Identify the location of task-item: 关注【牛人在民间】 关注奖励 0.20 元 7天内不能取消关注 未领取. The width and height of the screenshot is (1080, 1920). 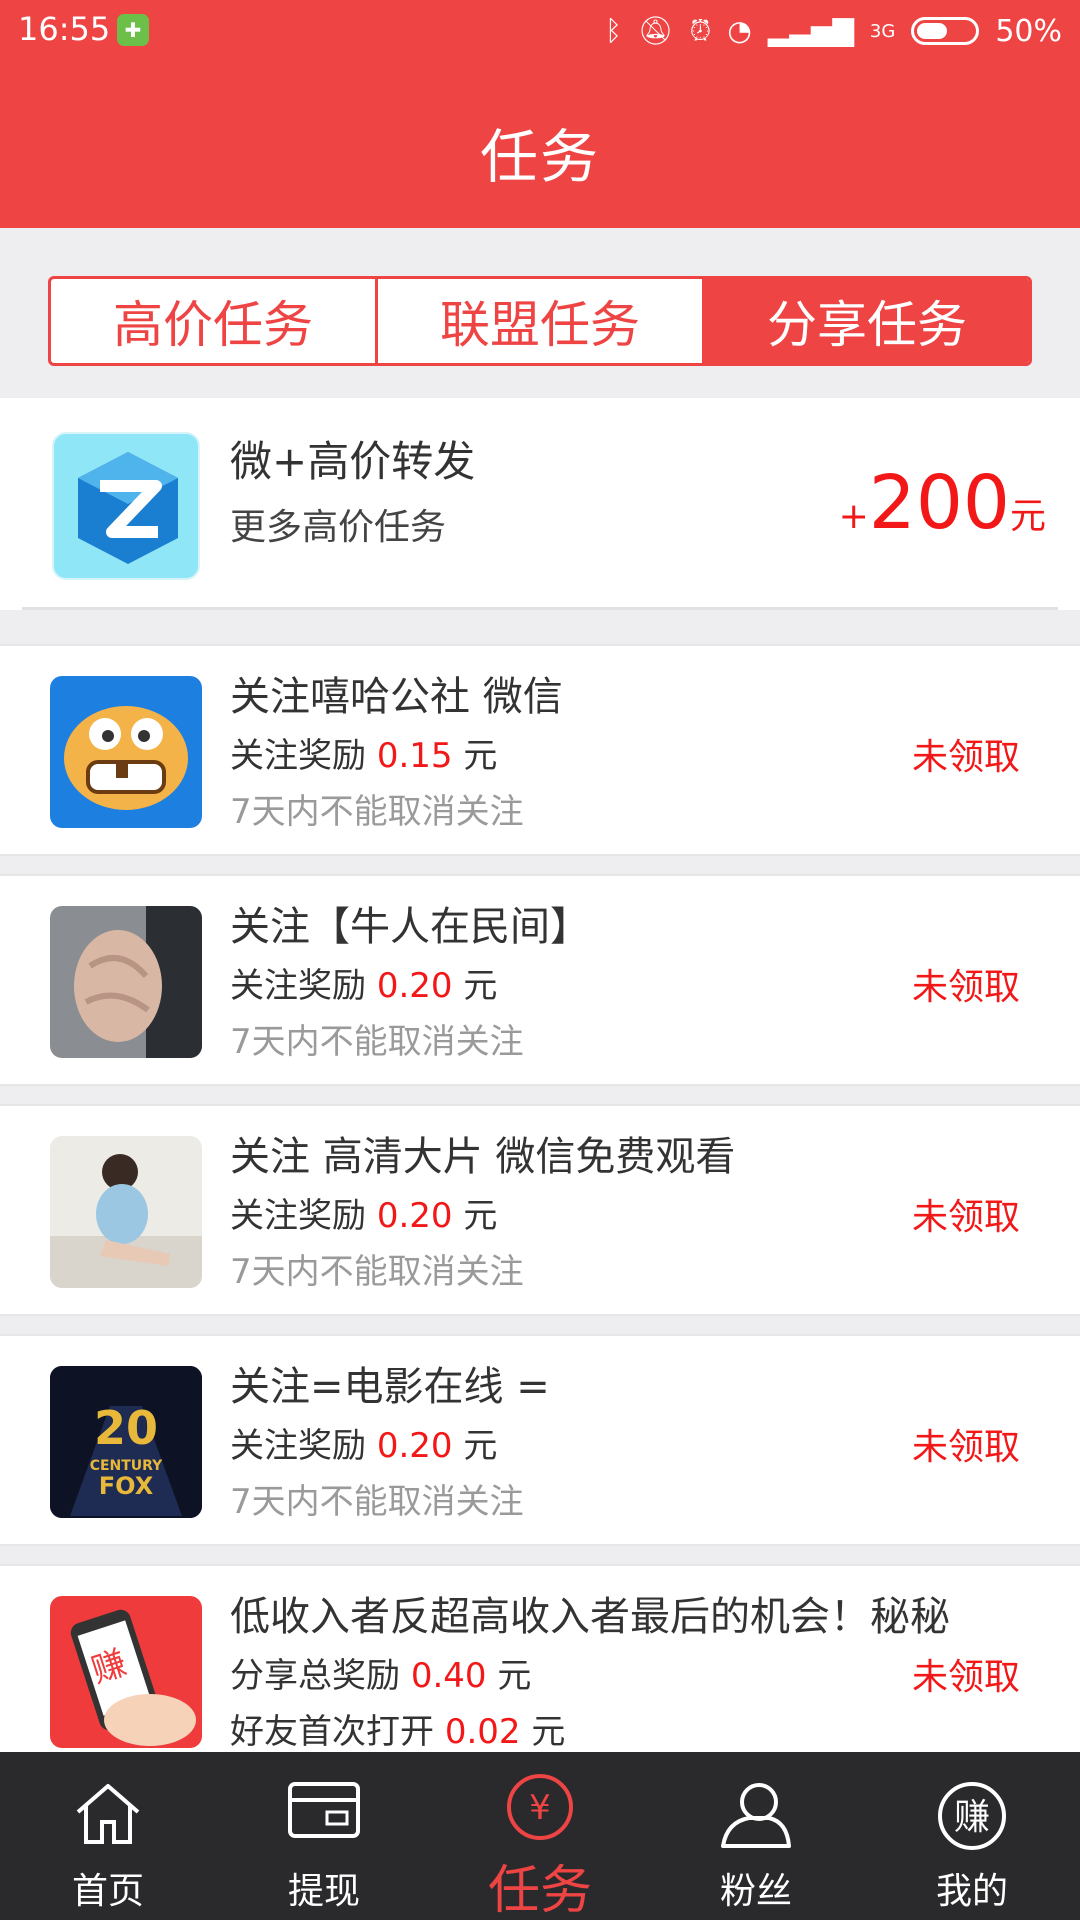
(540, 980).